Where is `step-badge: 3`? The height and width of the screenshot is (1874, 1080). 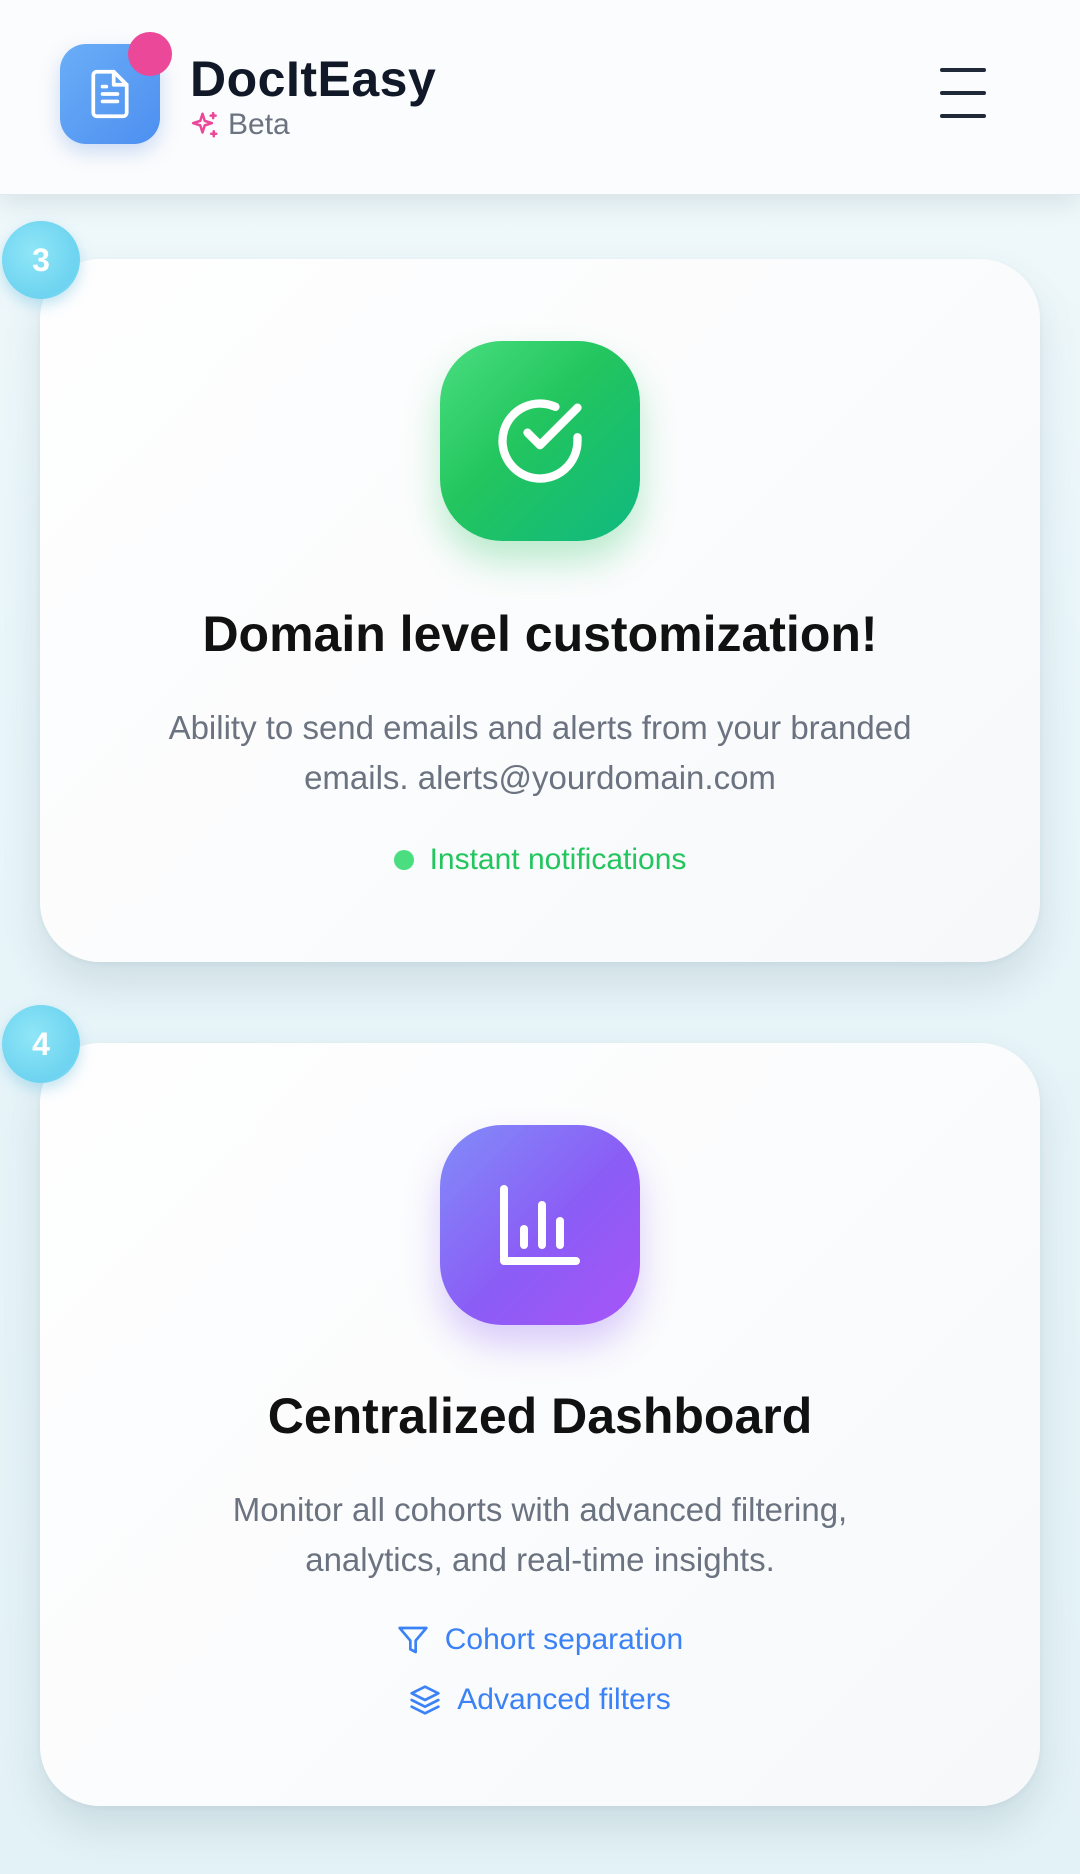 step-badge: 3 is located at coordinates (41, 260).